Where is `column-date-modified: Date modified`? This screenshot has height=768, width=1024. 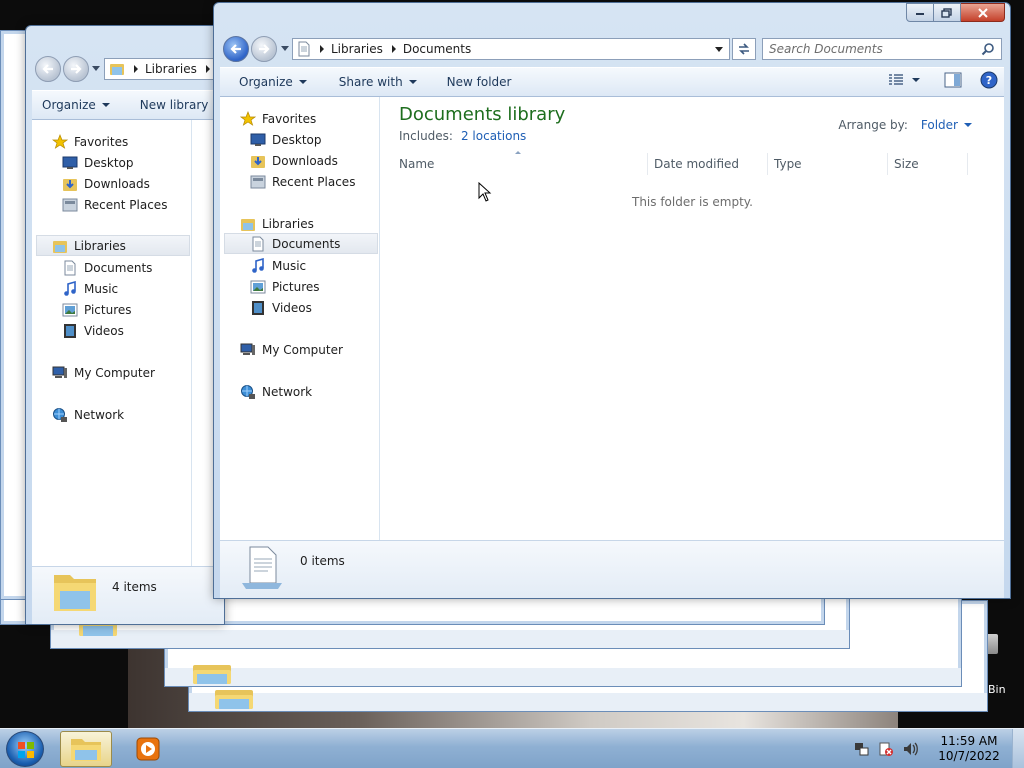 column-date-modified: Date modified is located at coordinates (708, 164).